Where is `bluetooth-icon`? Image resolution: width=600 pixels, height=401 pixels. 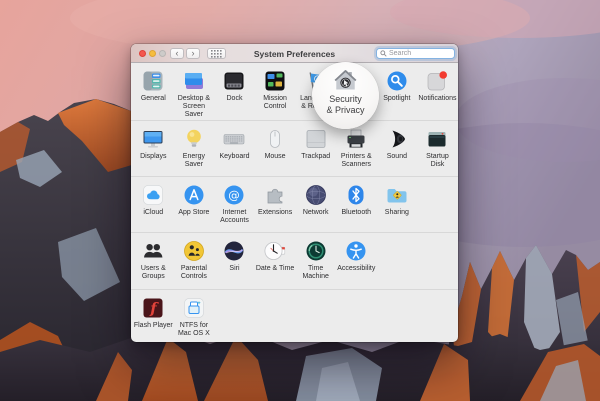 bluetooth-icon is located at coordinates (356, 195).